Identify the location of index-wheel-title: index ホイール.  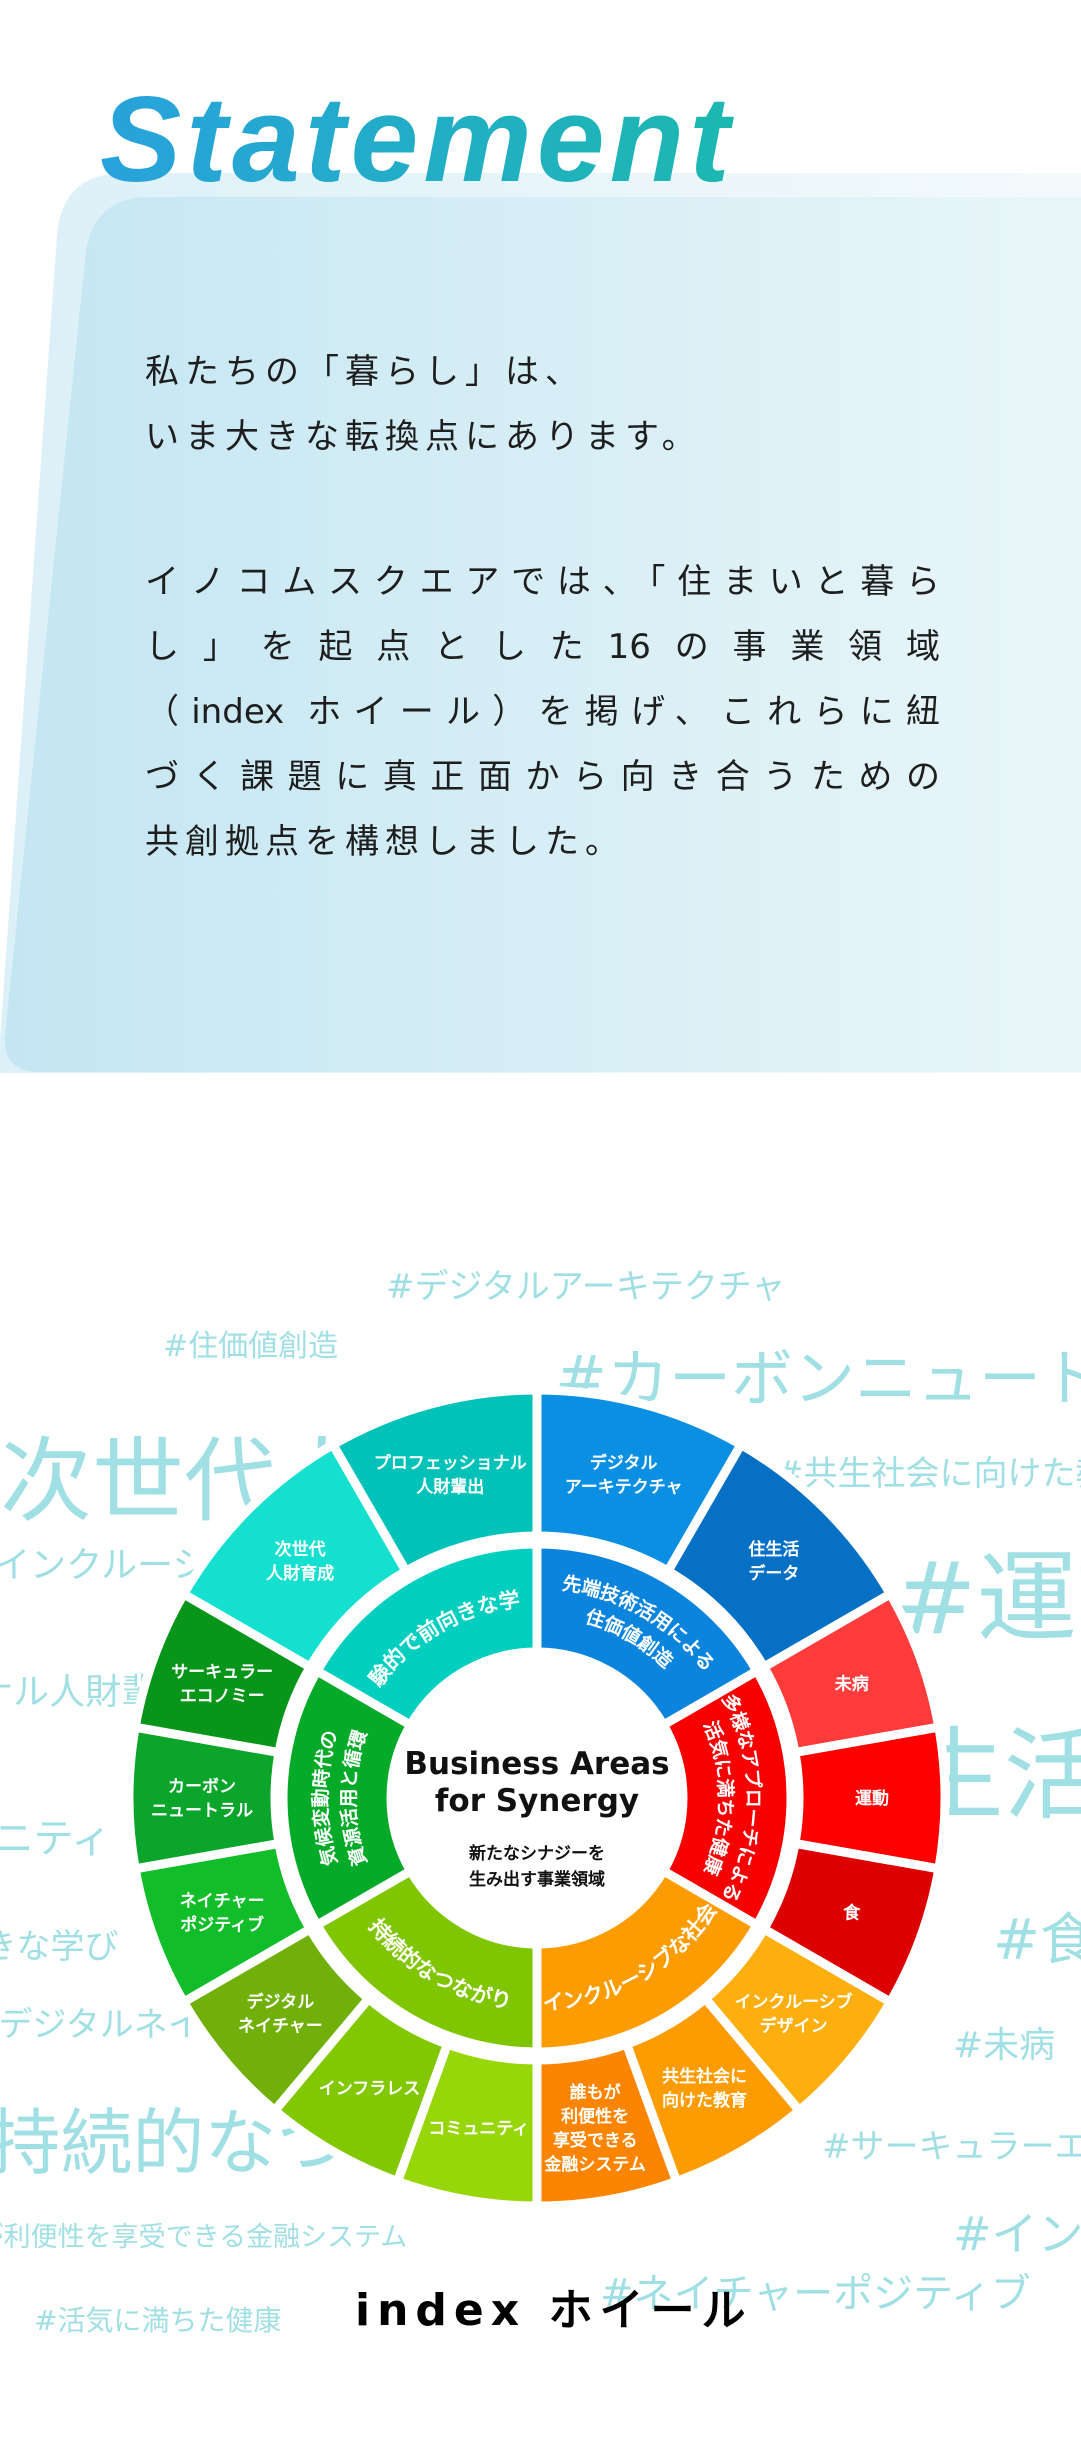
(554, 2310).